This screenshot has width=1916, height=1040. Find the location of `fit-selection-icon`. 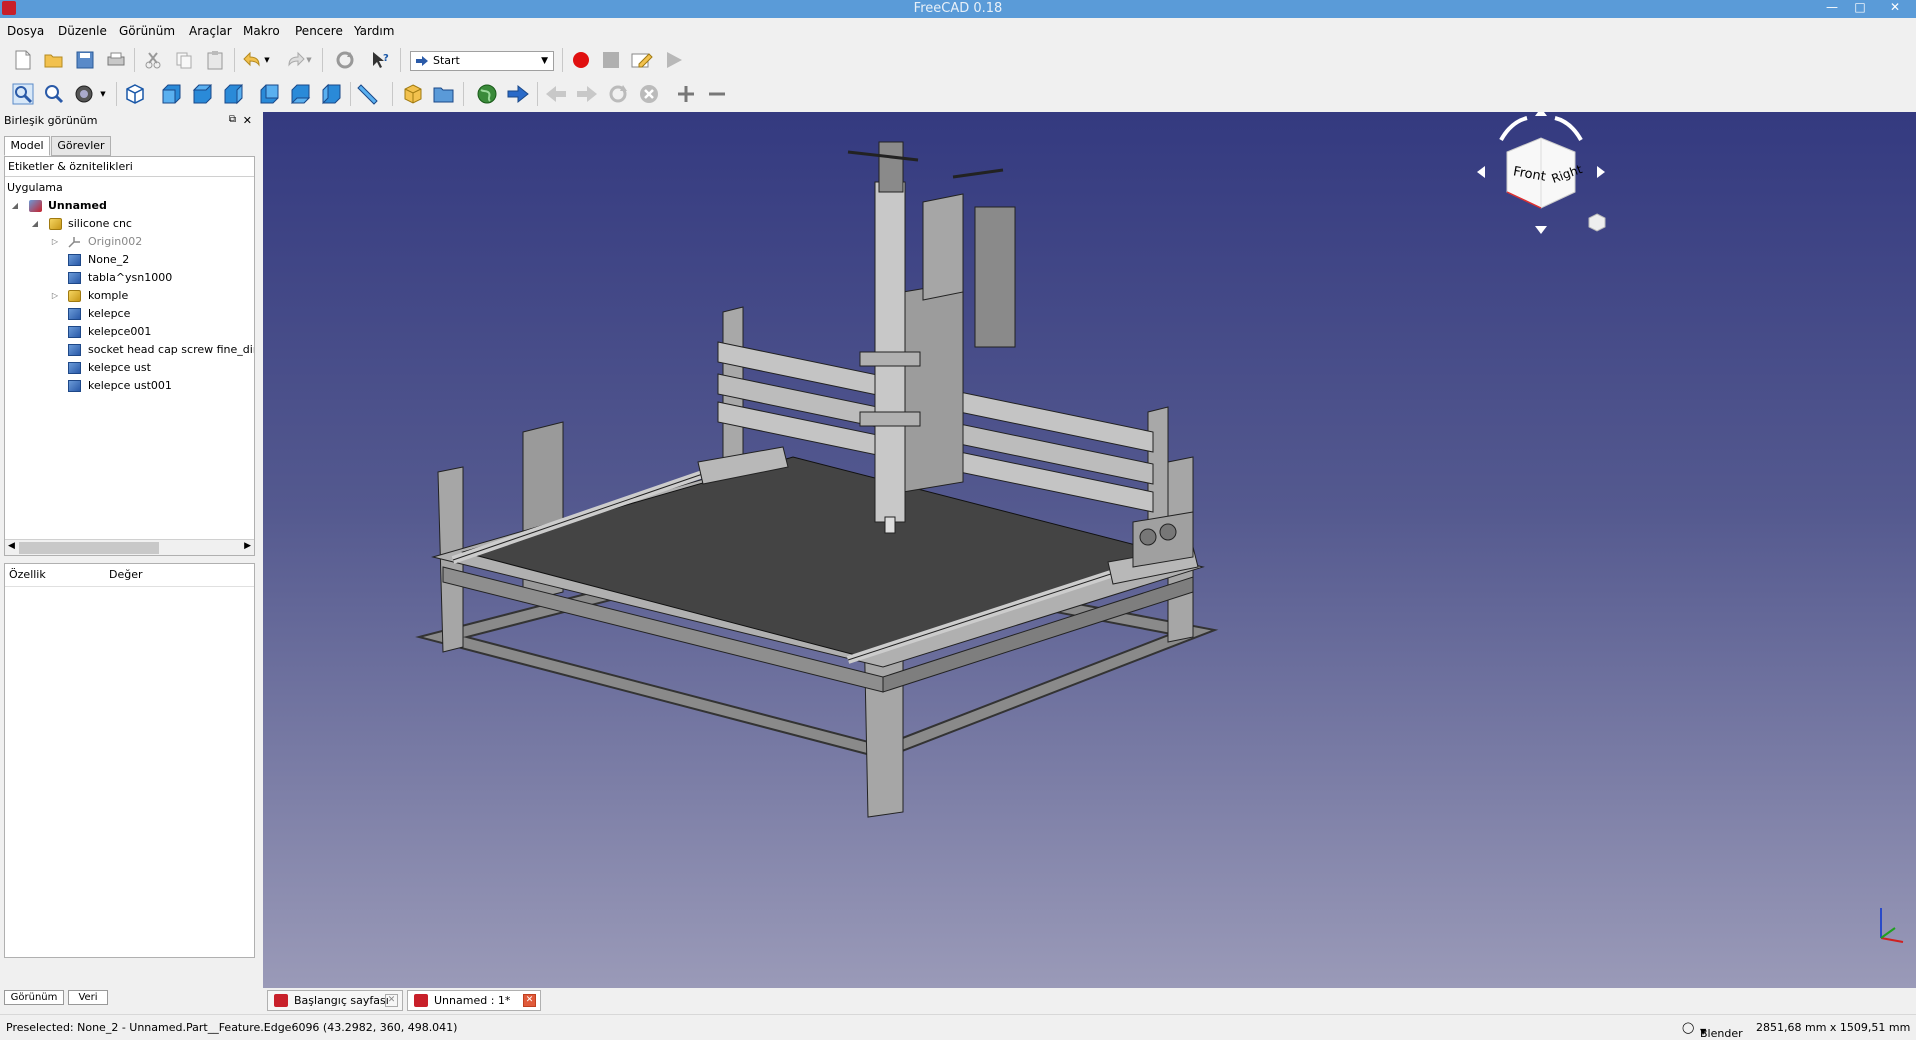

fit-selection-icon is located at coordinates (54, 94).